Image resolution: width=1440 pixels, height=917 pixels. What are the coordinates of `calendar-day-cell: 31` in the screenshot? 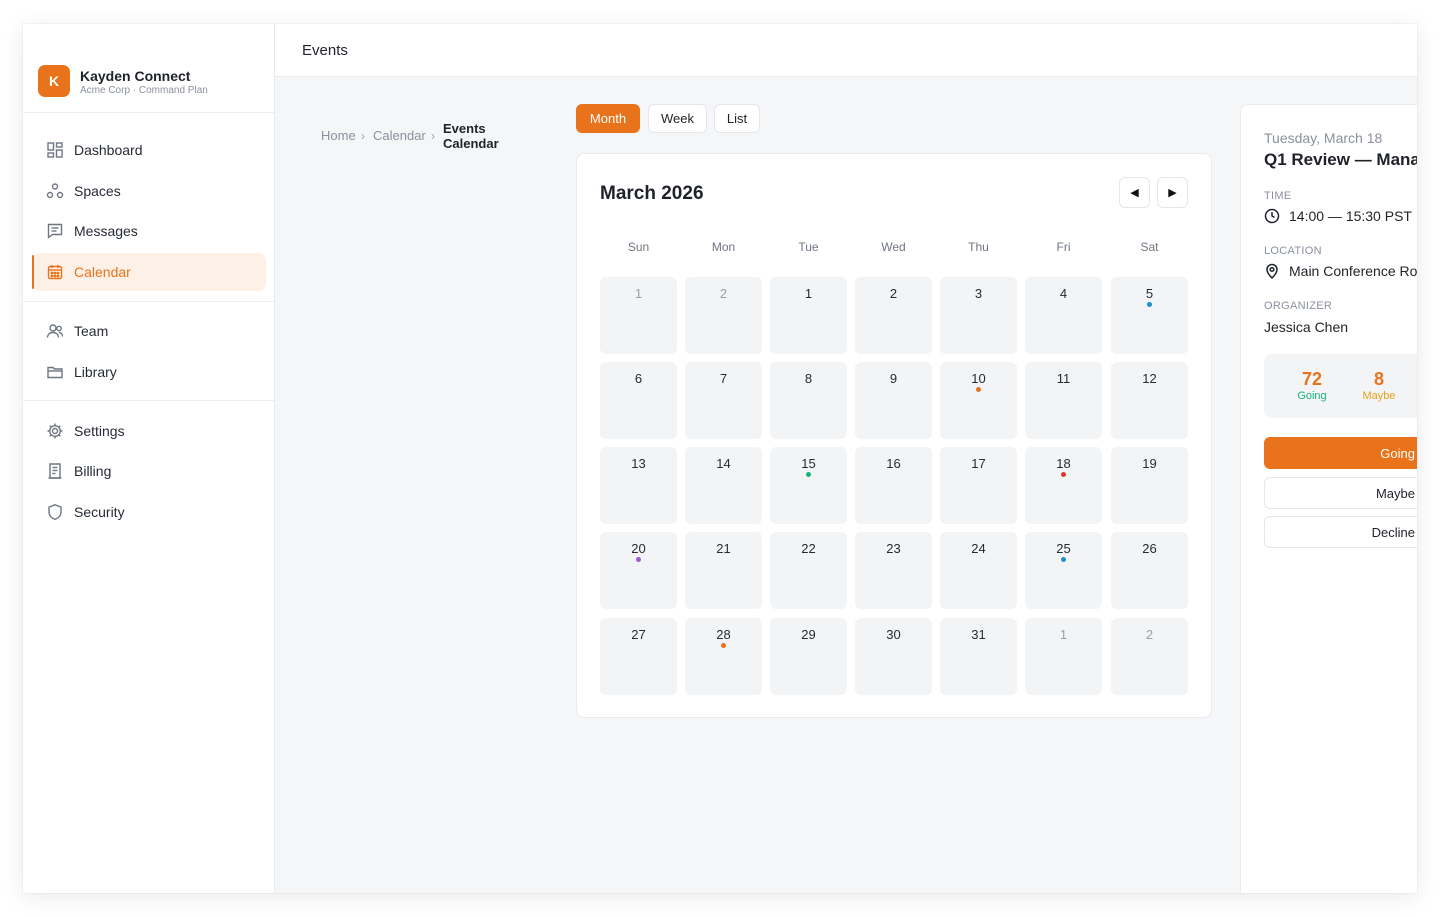 It's located at (978, 656).